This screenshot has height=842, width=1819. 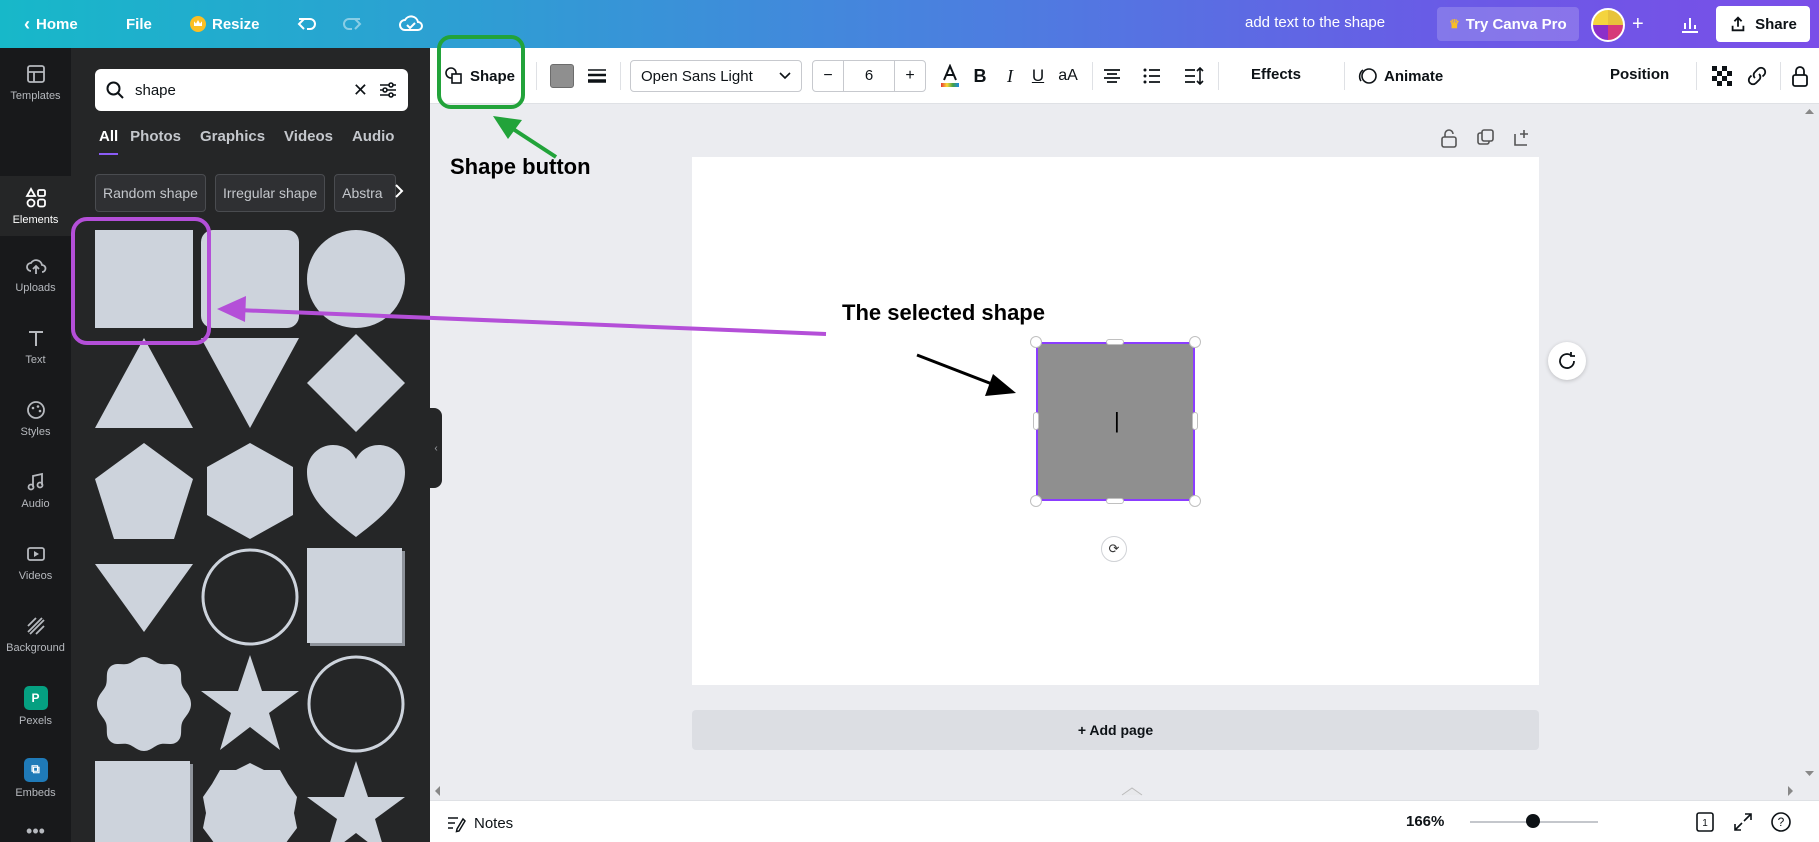 What do you see at coordinates (356, 279) in the screenshot?
I see `circle-shape-icon` at bounding box center [356, 279].